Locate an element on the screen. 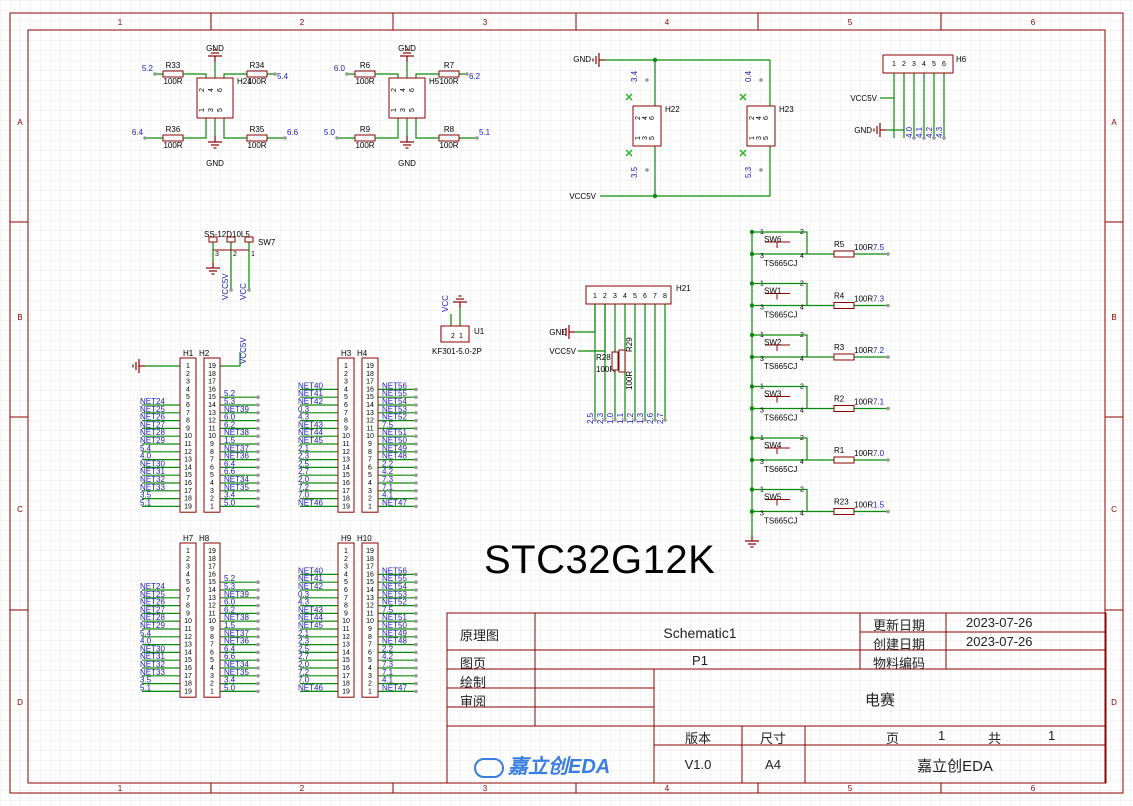 This screenshot has height=806, width=1133. schematic-name: Schematic1 is located at coordinates (700, 633).